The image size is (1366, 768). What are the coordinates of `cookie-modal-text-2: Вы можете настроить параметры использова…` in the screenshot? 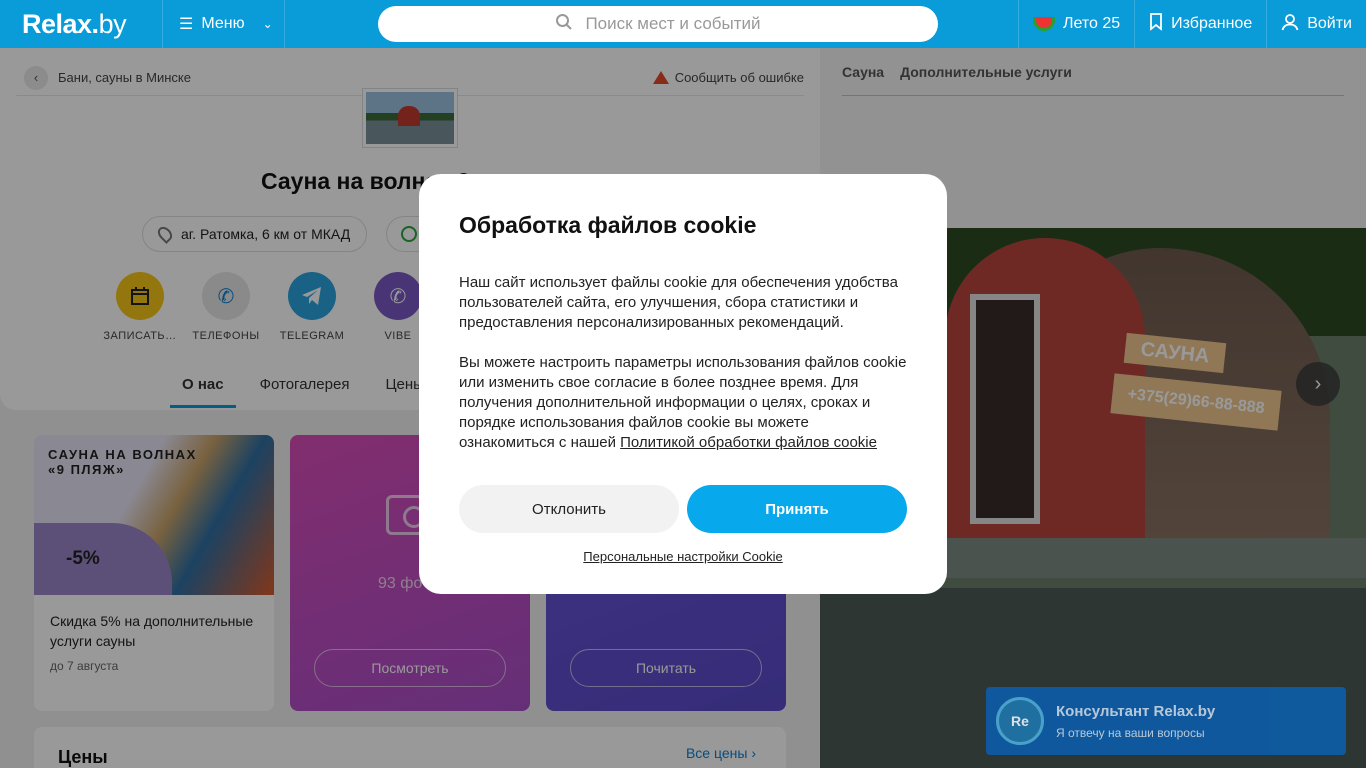 It's located at (683, 403).